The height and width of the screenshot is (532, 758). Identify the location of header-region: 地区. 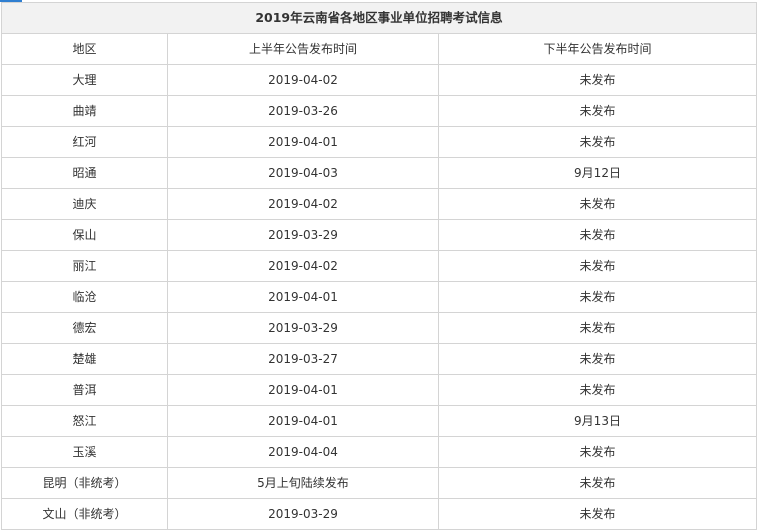
(84, 49).